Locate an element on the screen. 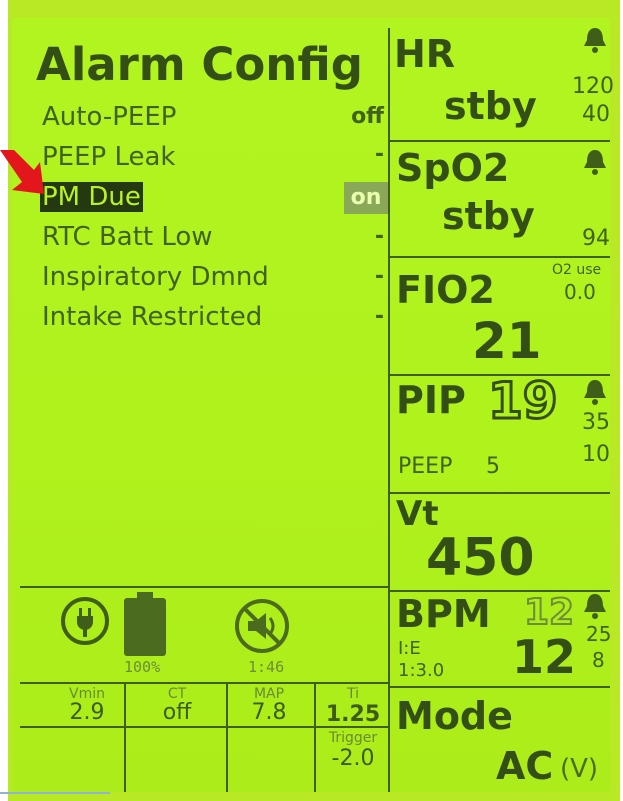  peep-value: 5 is located at coordinates (493, 466).